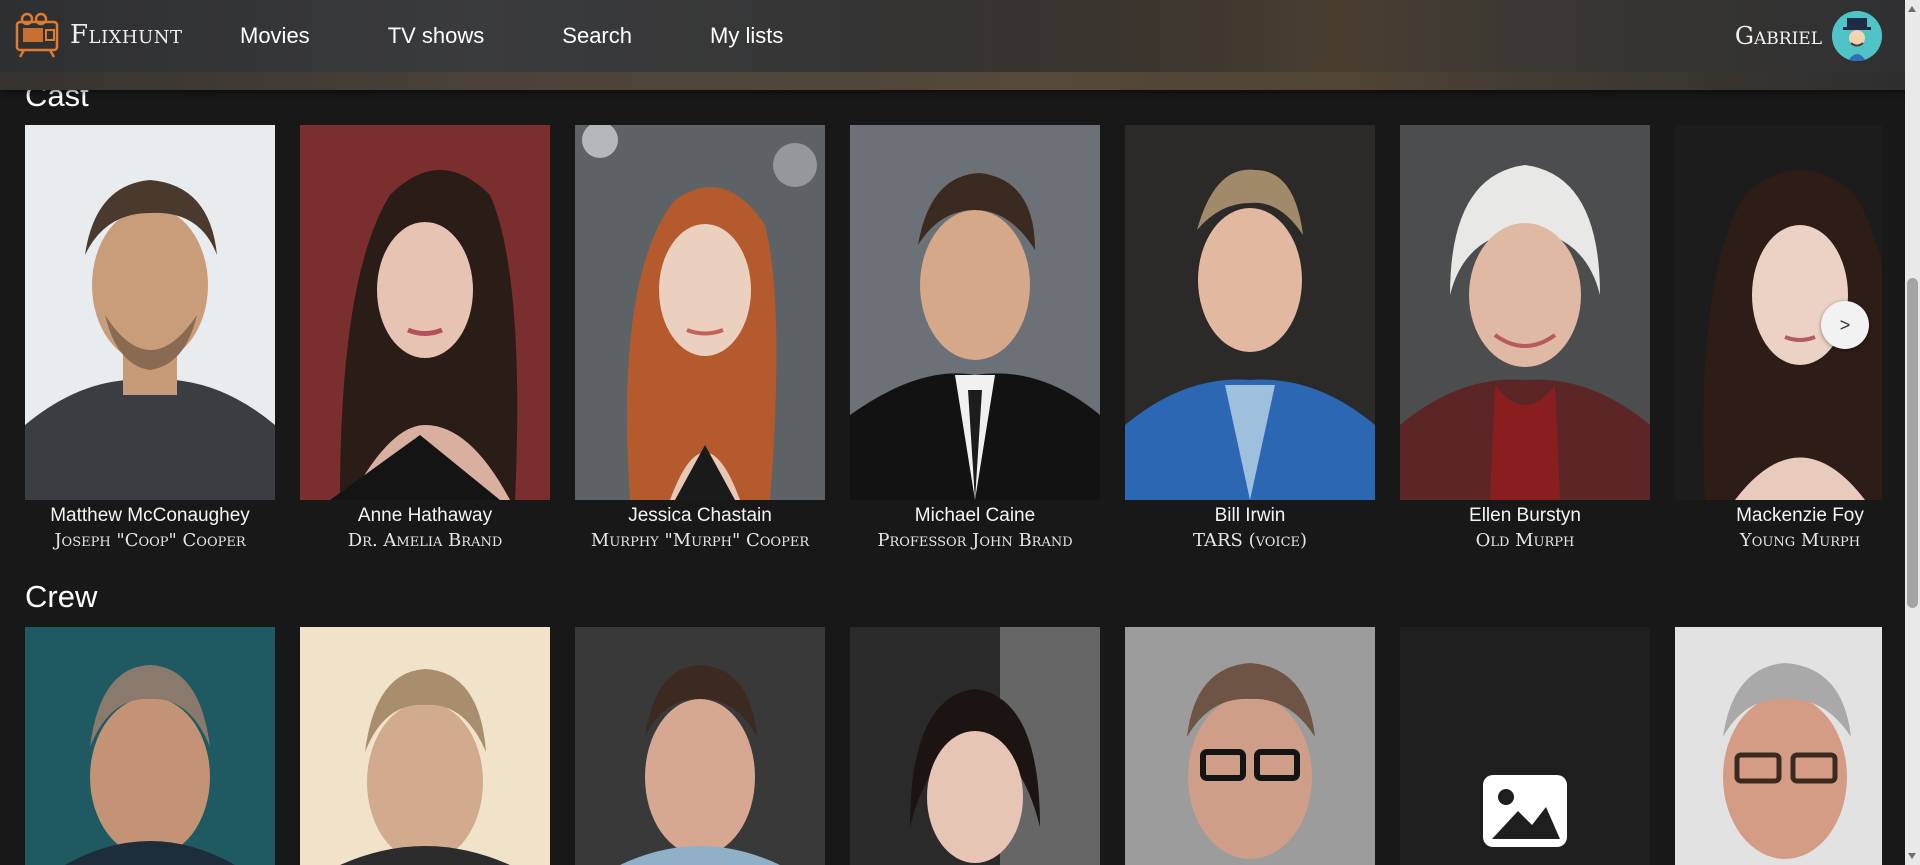 This screenshot has height=865, width=1920. Describe the element at coordinates (1845, 325) in the screenshot. I see `cast-next-button: >` at that location.